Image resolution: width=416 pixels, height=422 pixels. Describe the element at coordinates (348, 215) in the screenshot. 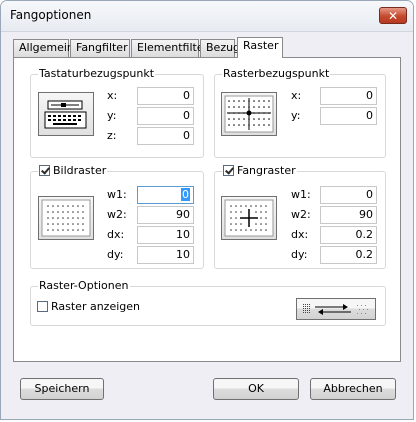

I see `fangraster-w2-input: 90` at that location.